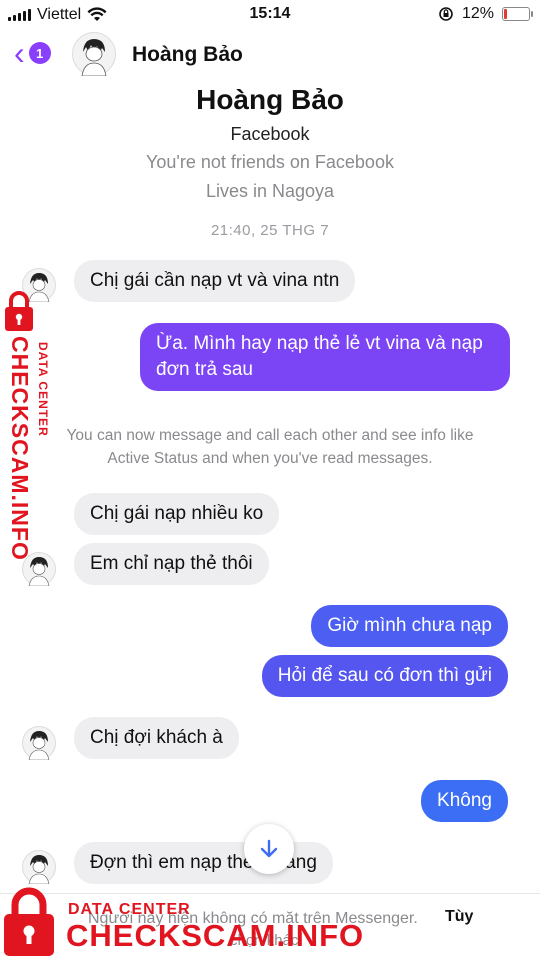 This screenshot has height=961, width=540. I want to click on status-right: 12%, so click(485, 14).